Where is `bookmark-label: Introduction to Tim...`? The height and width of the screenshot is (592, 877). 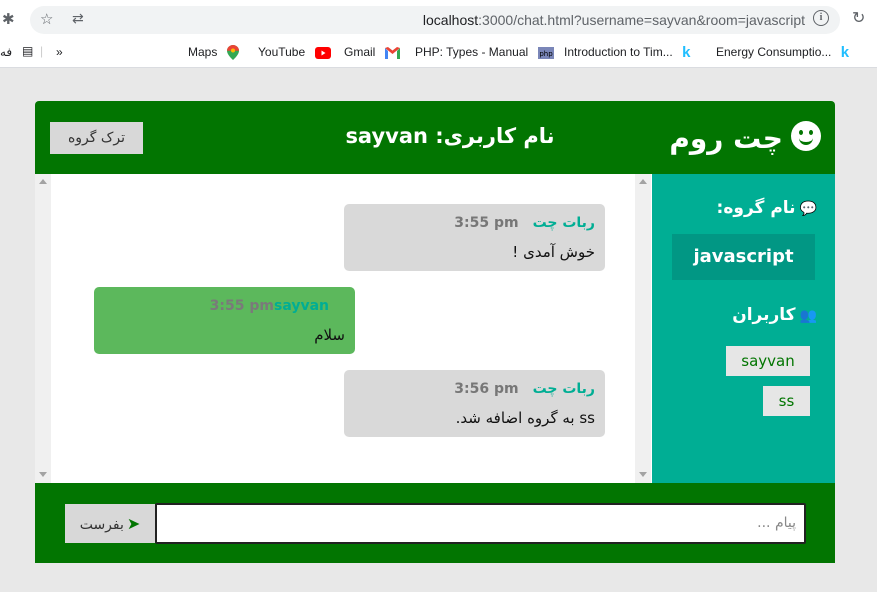
bookmark-label: Introduction to Tim... is located at coordinates (618, 52).